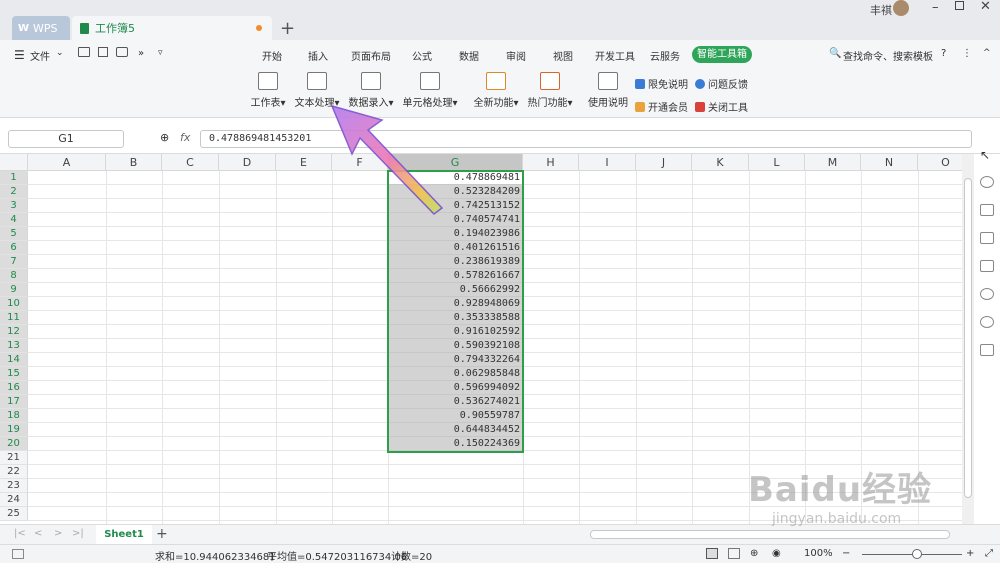 The width and height of the screenshot is (1000, 563). Describe the element at coordinates (172, 28) in the screenshot. I see `tab-workbook: 工作簿5` at that location.